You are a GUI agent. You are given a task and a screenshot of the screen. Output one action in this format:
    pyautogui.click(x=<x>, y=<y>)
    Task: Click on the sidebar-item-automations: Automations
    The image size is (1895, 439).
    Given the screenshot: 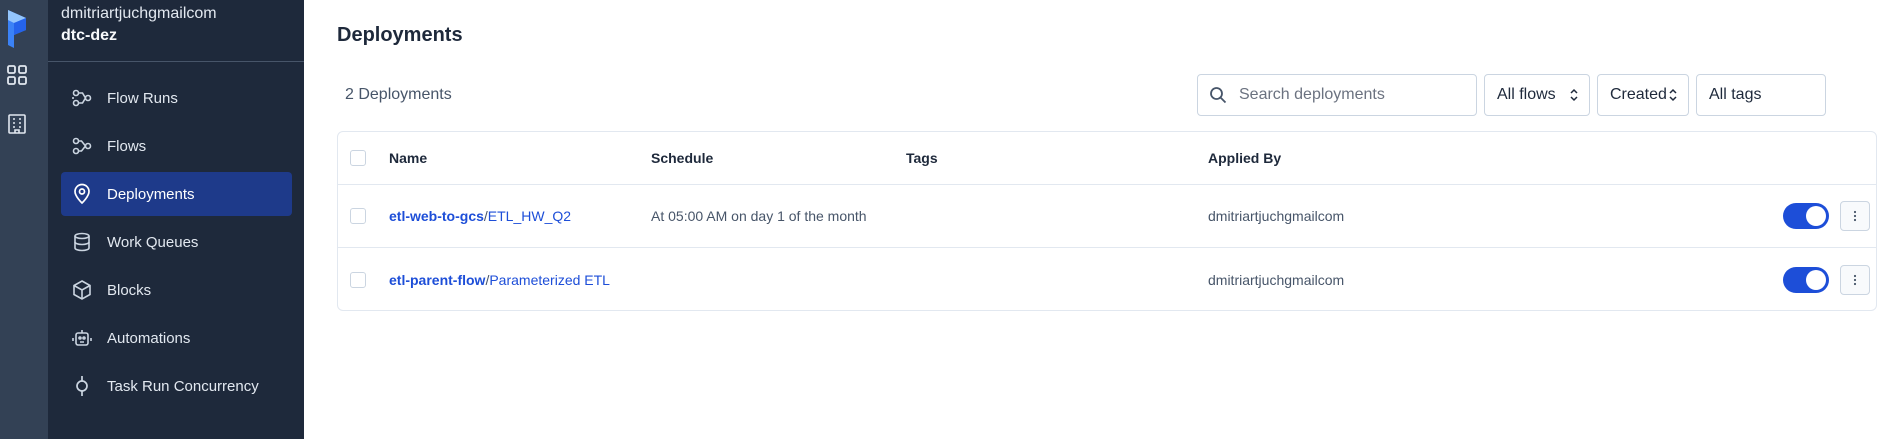 What is the action you would take?
    pyautogui.click(x=176, y=338)
    